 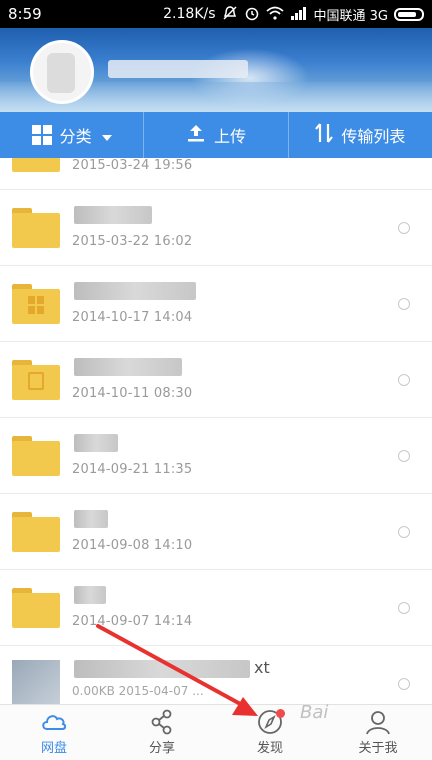 I want to click on upload-button: 上传, so click(x=215, y=135).